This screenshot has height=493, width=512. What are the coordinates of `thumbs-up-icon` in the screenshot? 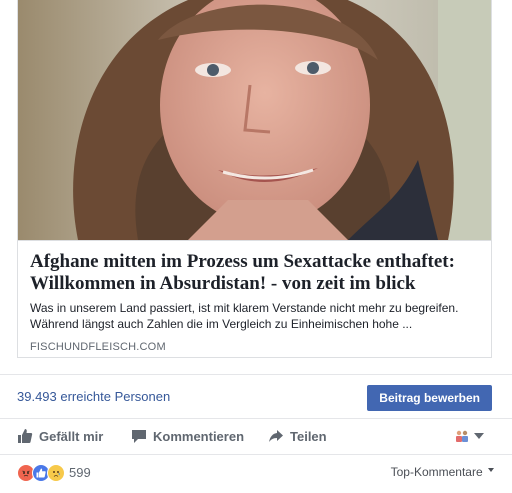 It's located at (25, 436).